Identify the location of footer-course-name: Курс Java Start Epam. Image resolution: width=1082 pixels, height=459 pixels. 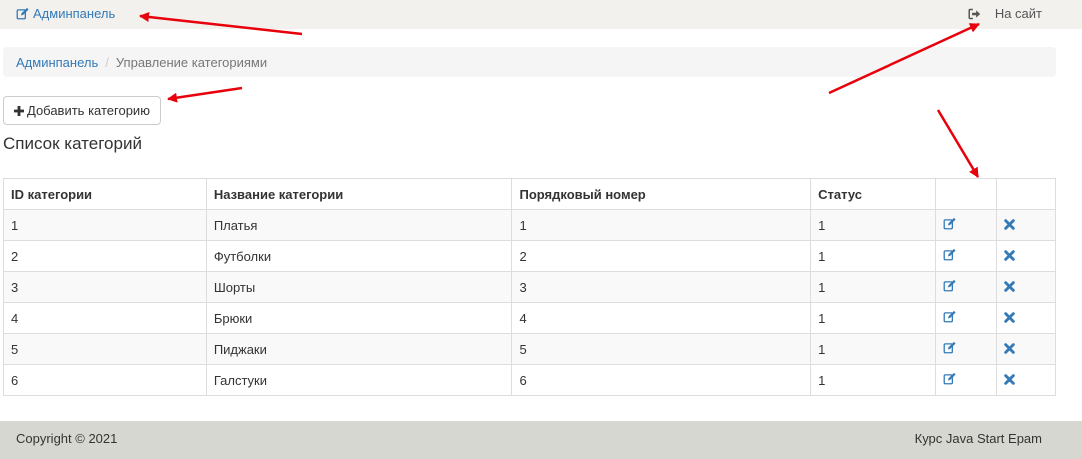
(978, 438).